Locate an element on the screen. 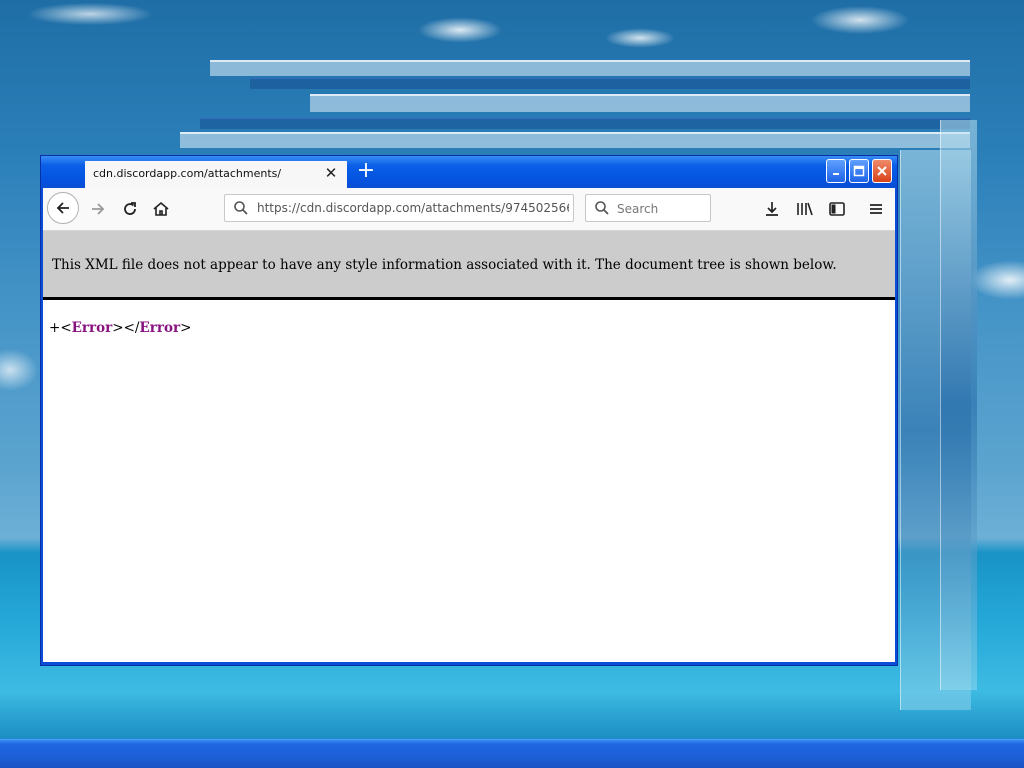 The height and width of the screenshot is (768, 1024). forward-button is located at coordinates (98, 209).